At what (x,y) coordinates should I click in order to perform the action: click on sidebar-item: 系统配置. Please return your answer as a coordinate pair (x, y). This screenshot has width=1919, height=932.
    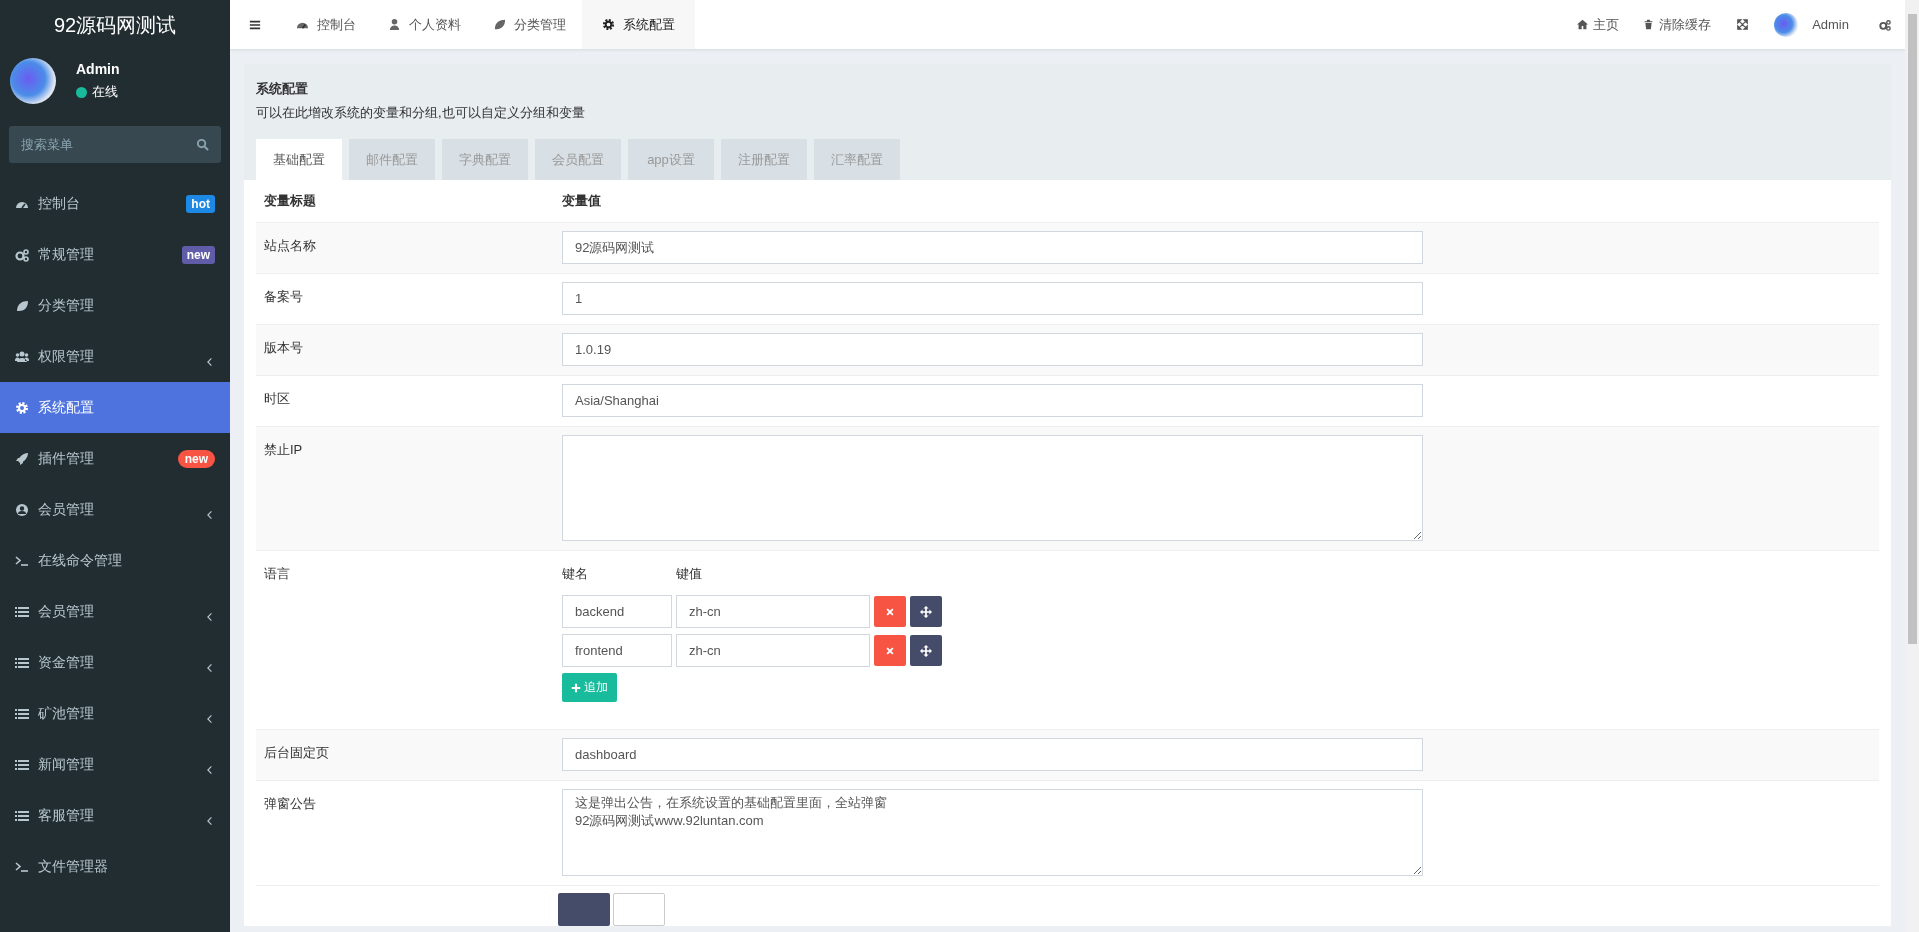
    Looking at the image, I should click on (115, 407).